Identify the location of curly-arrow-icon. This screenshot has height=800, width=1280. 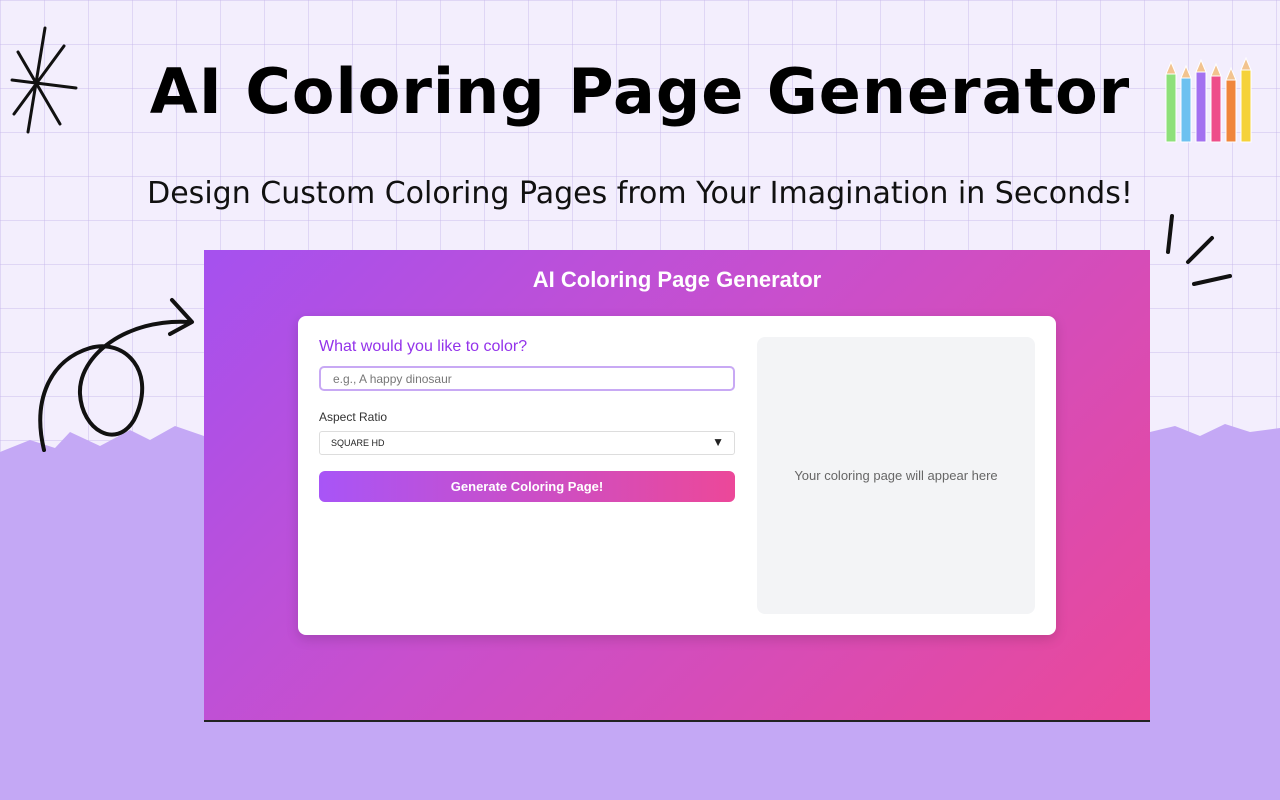
(116, 375).